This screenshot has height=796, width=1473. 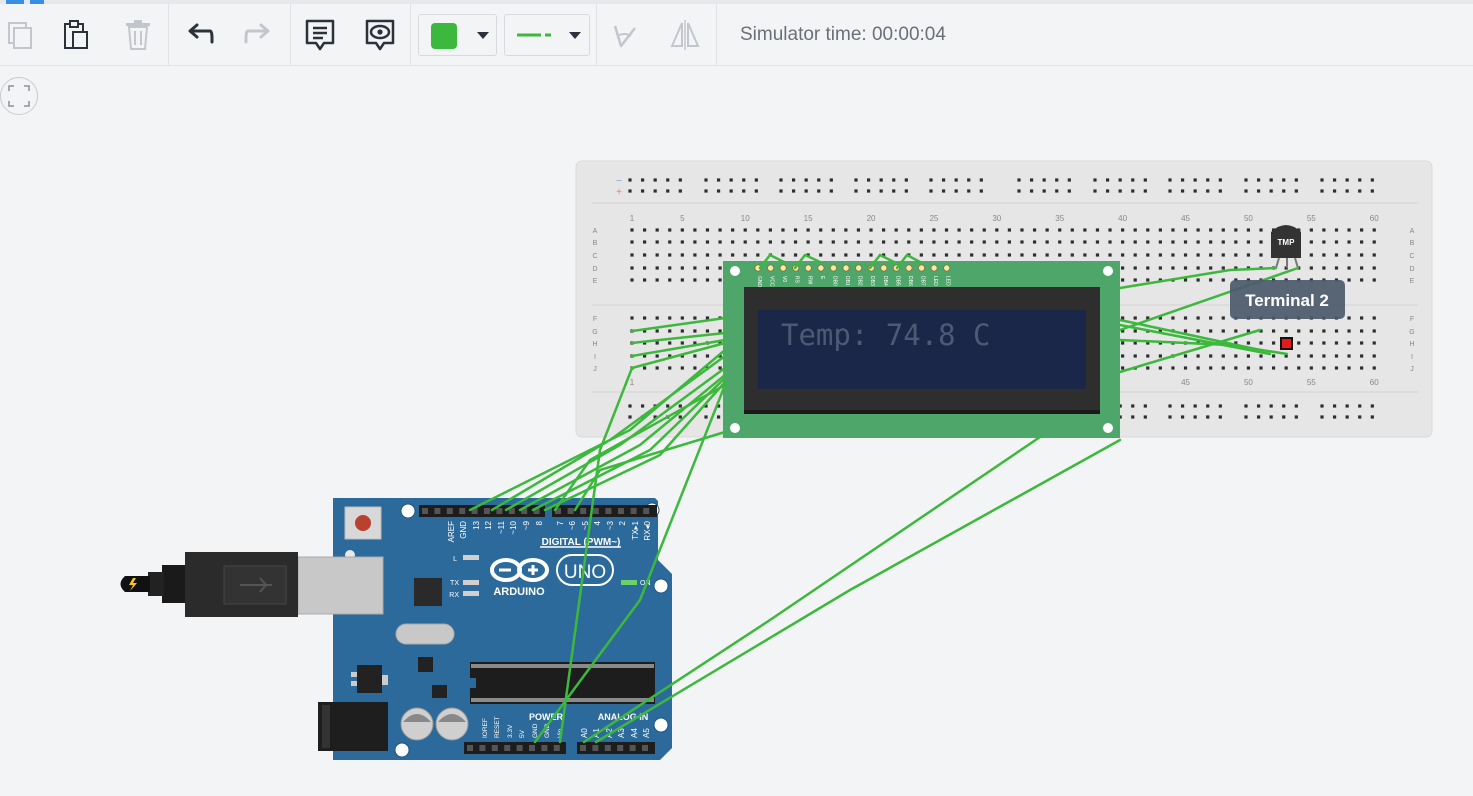 I want to click on lcd-pin, so click(x=783, y=268).